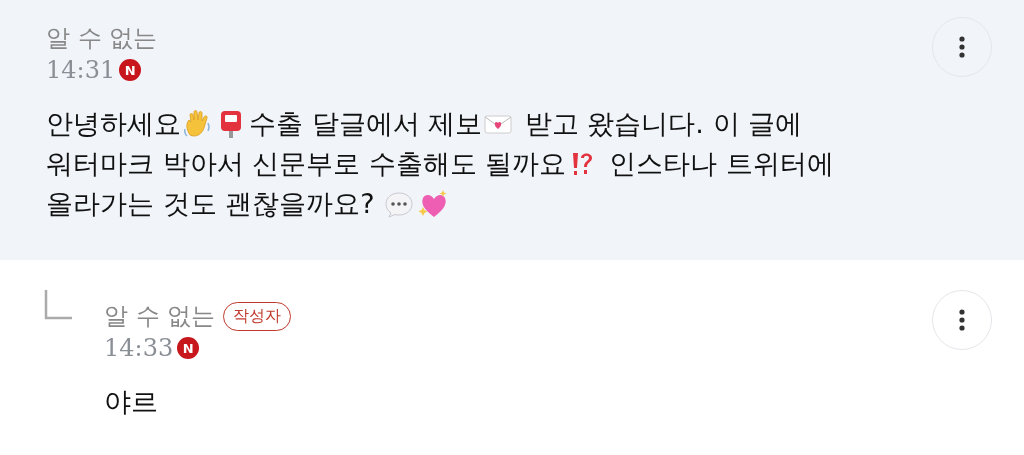 The image size is (1024, 455). What do you see at coordinates (366, 124) in the screenshot?
I see `comment-text: 수출 달글에서 제보` at bounding box center [366, 124].